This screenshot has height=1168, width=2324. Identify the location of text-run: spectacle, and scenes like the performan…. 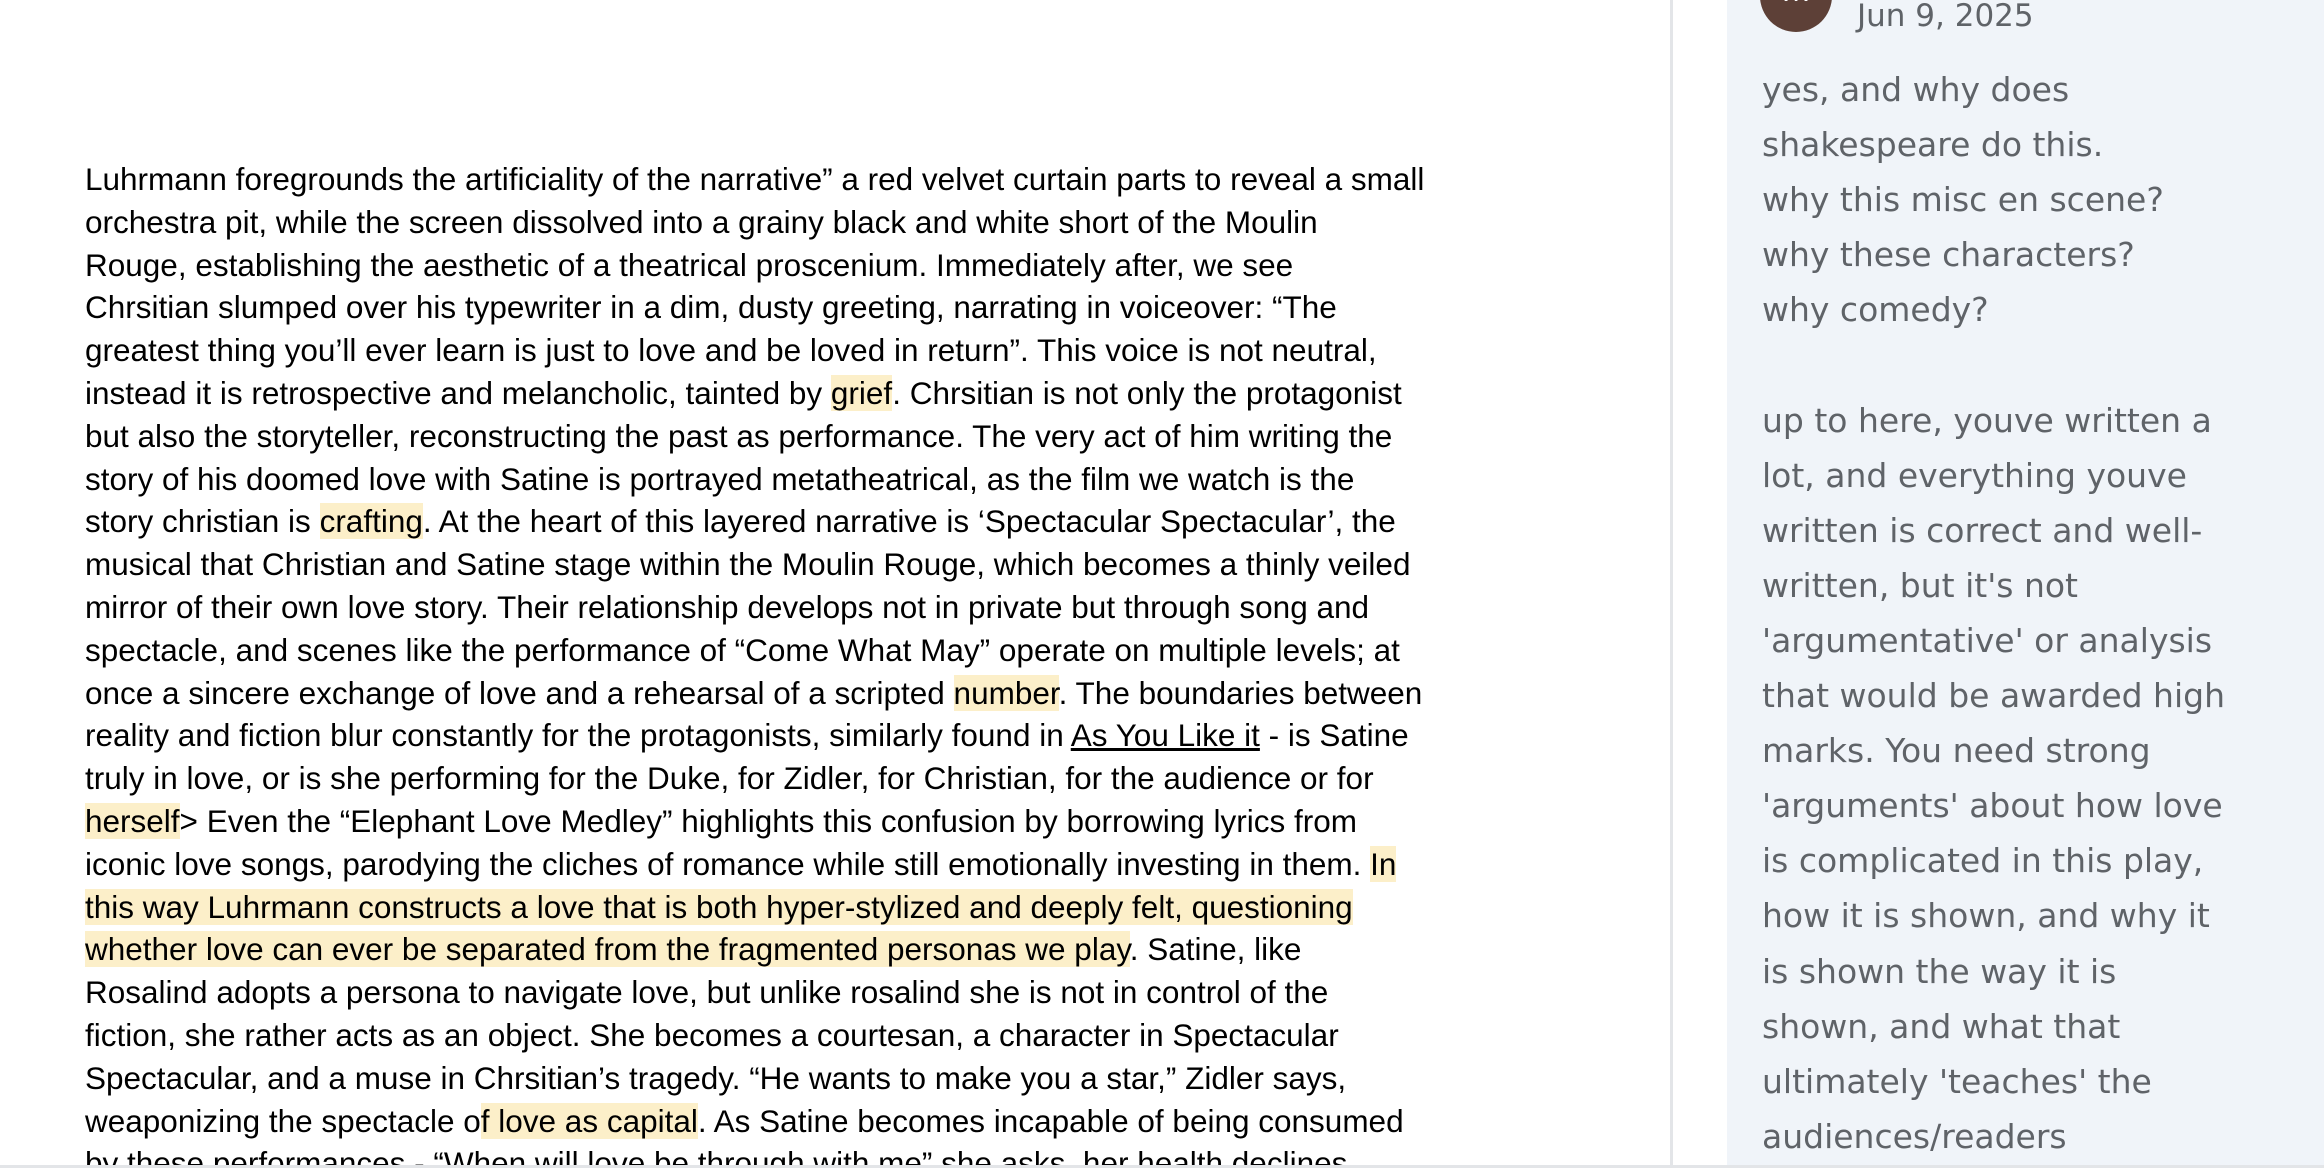
(742, 649).